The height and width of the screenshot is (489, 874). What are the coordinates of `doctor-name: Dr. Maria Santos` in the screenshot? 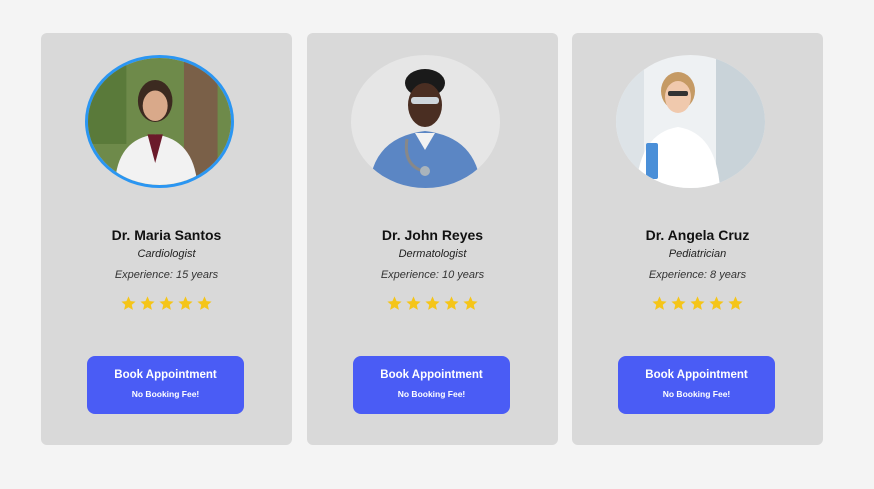 It's located at (166, 235).